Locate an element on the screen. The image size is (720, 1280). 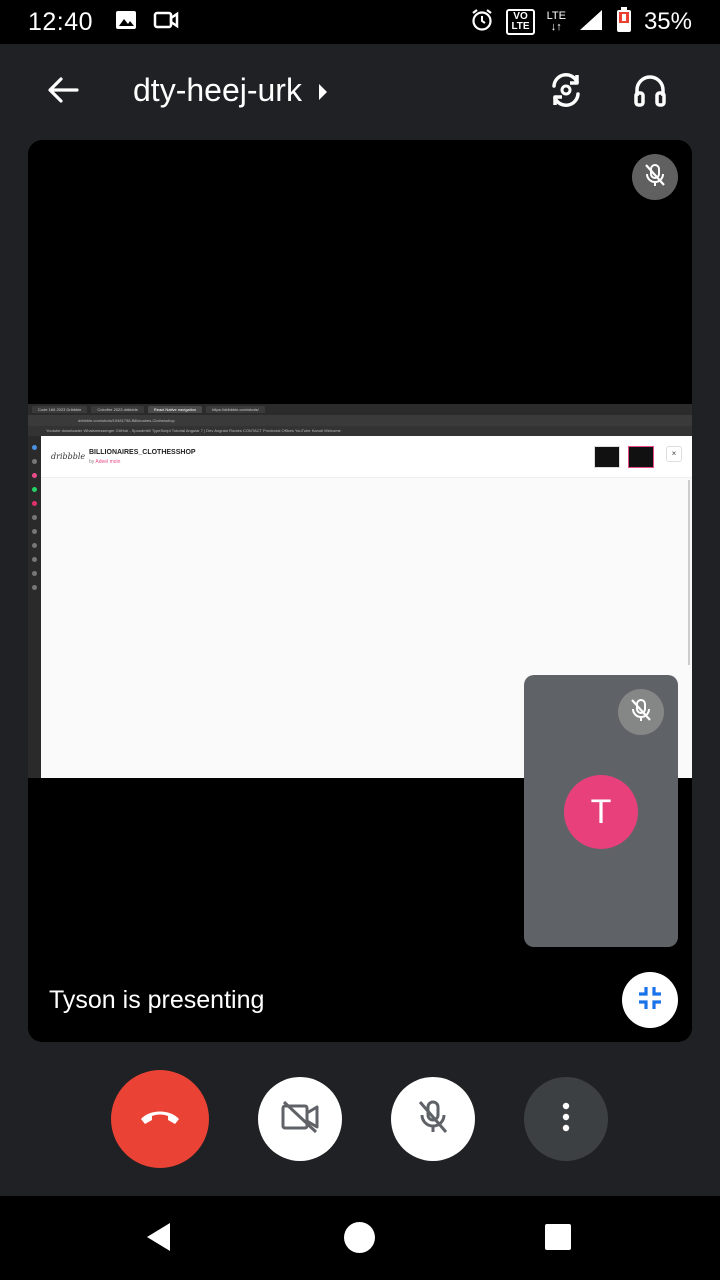
end-call-button is located at coordinates (160, 1119).